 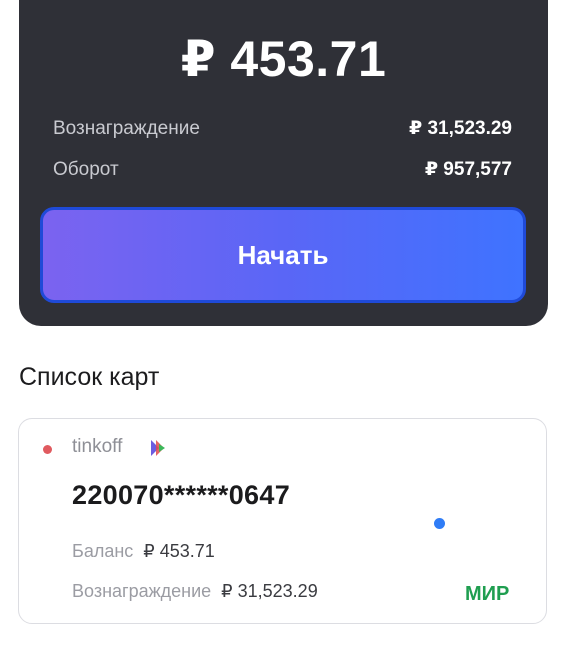 What do you see at coordinates (97, 446) in the screenshot?
I see `bank-name: tinkoff` at bounding box center [97, 446].